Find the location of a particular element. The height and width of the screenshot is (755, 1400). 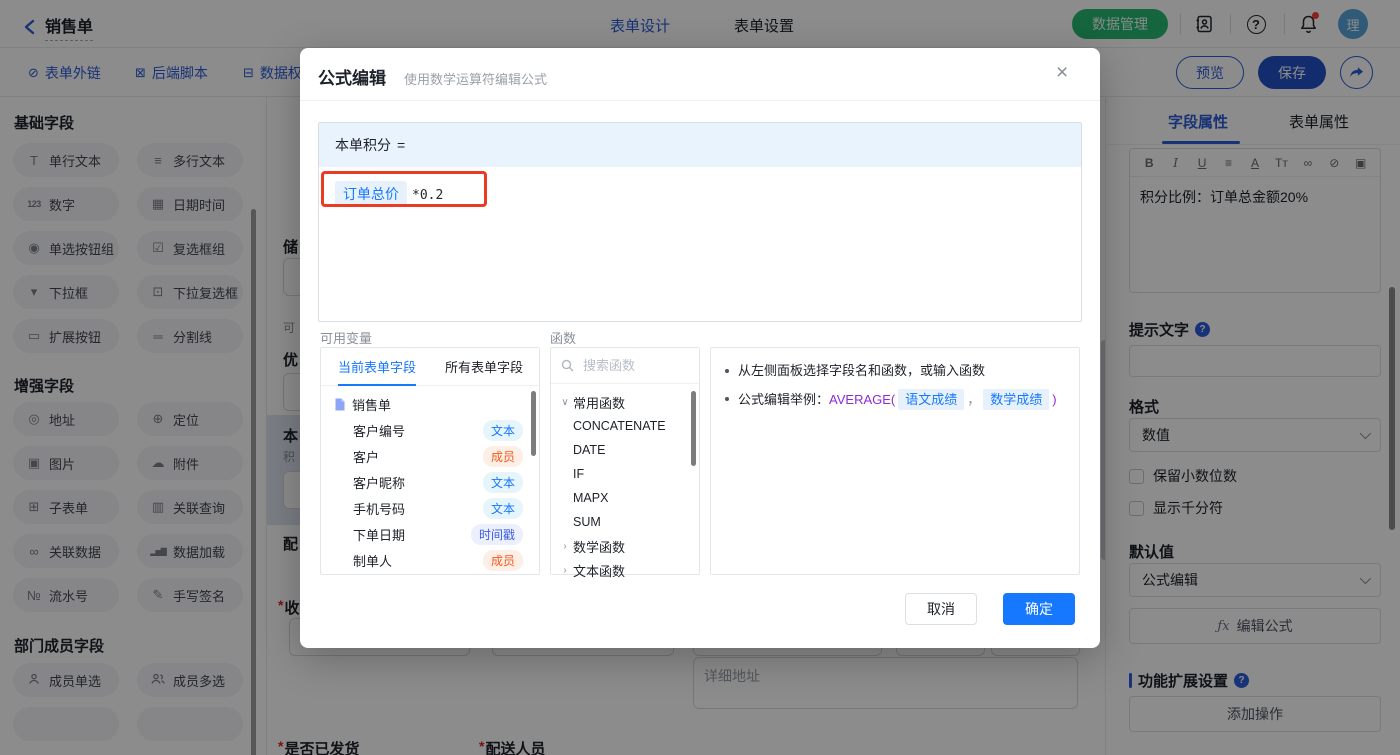

form-doc-icon is located at coordinates (340, 404).